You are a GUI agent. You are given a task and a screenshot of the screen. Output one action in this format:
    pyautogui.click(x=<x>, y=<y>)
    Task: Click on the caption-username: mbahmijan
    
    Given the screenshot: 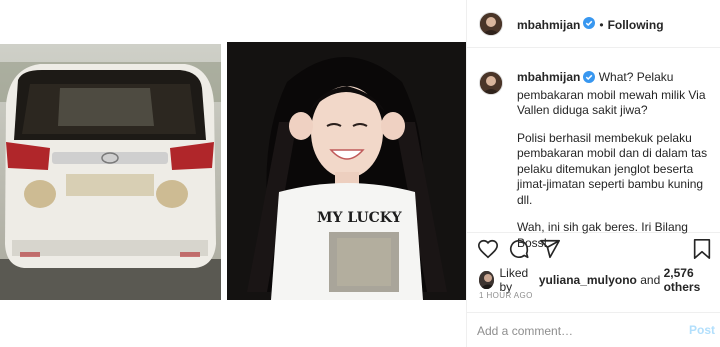 What is the action you would take?
    pyautogui.click(x=548, y=77)
    